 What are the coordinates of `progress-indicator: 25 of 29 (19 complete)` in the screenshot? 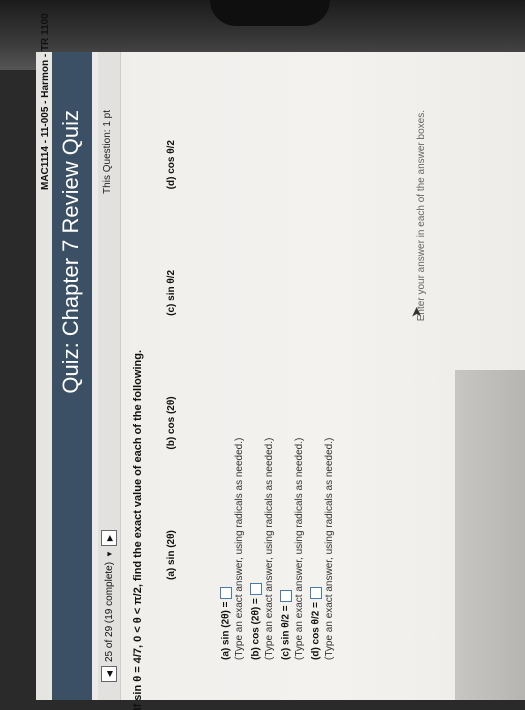 It's located at (109, 612).